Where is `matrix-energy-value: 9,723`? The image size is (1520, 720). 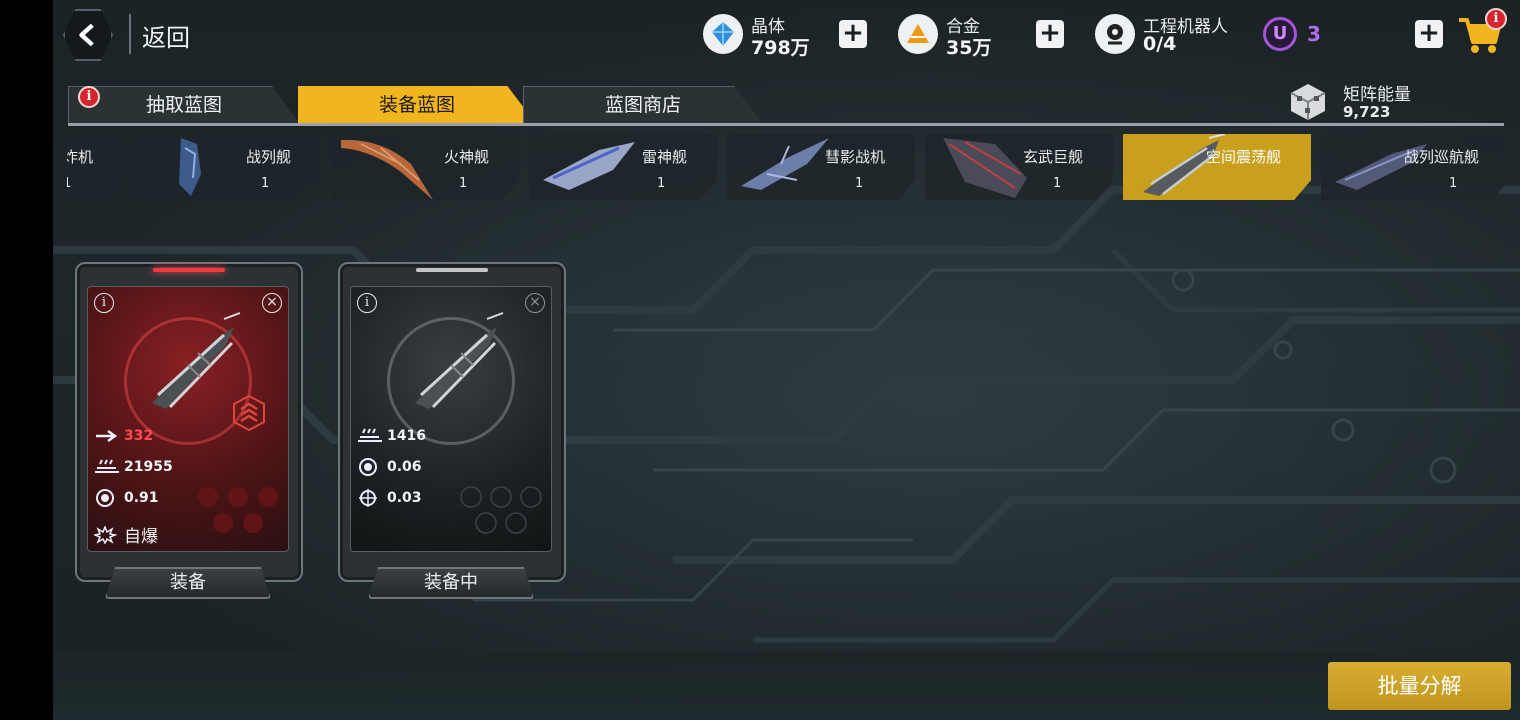 matrix-energy-value: 9,723 is located at coordinates (1367, 112).